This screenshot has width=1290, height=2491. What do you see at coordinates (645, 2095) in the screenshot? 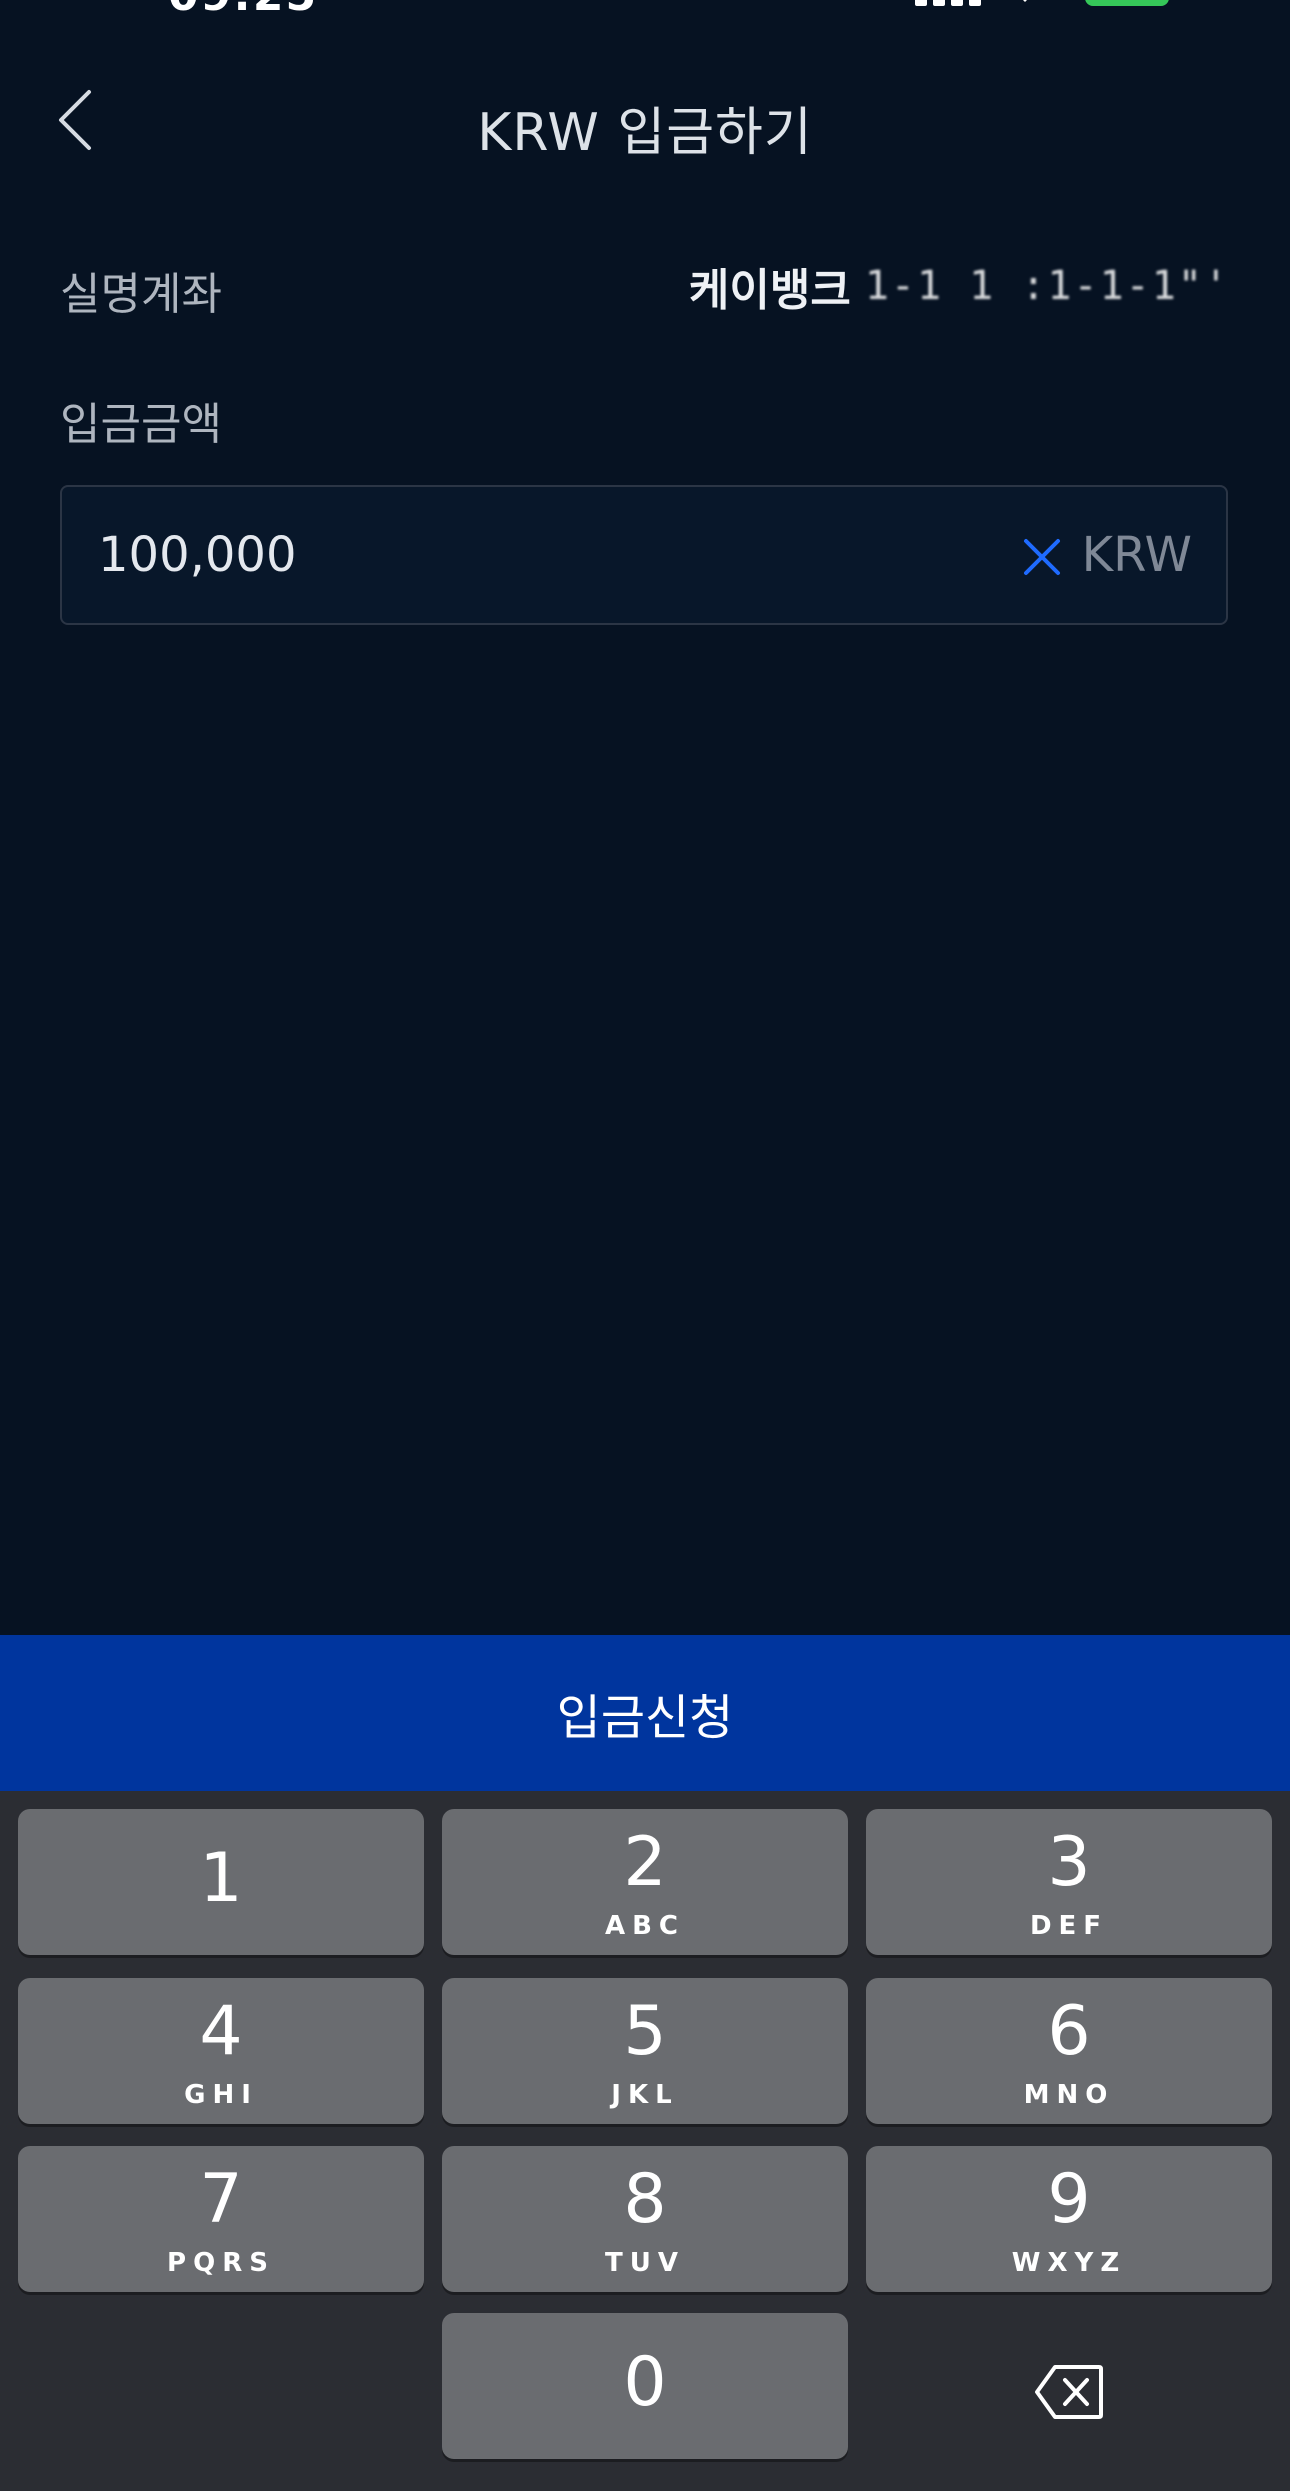
I see `key-letters: JKL` at bounding box center [645, 2095].